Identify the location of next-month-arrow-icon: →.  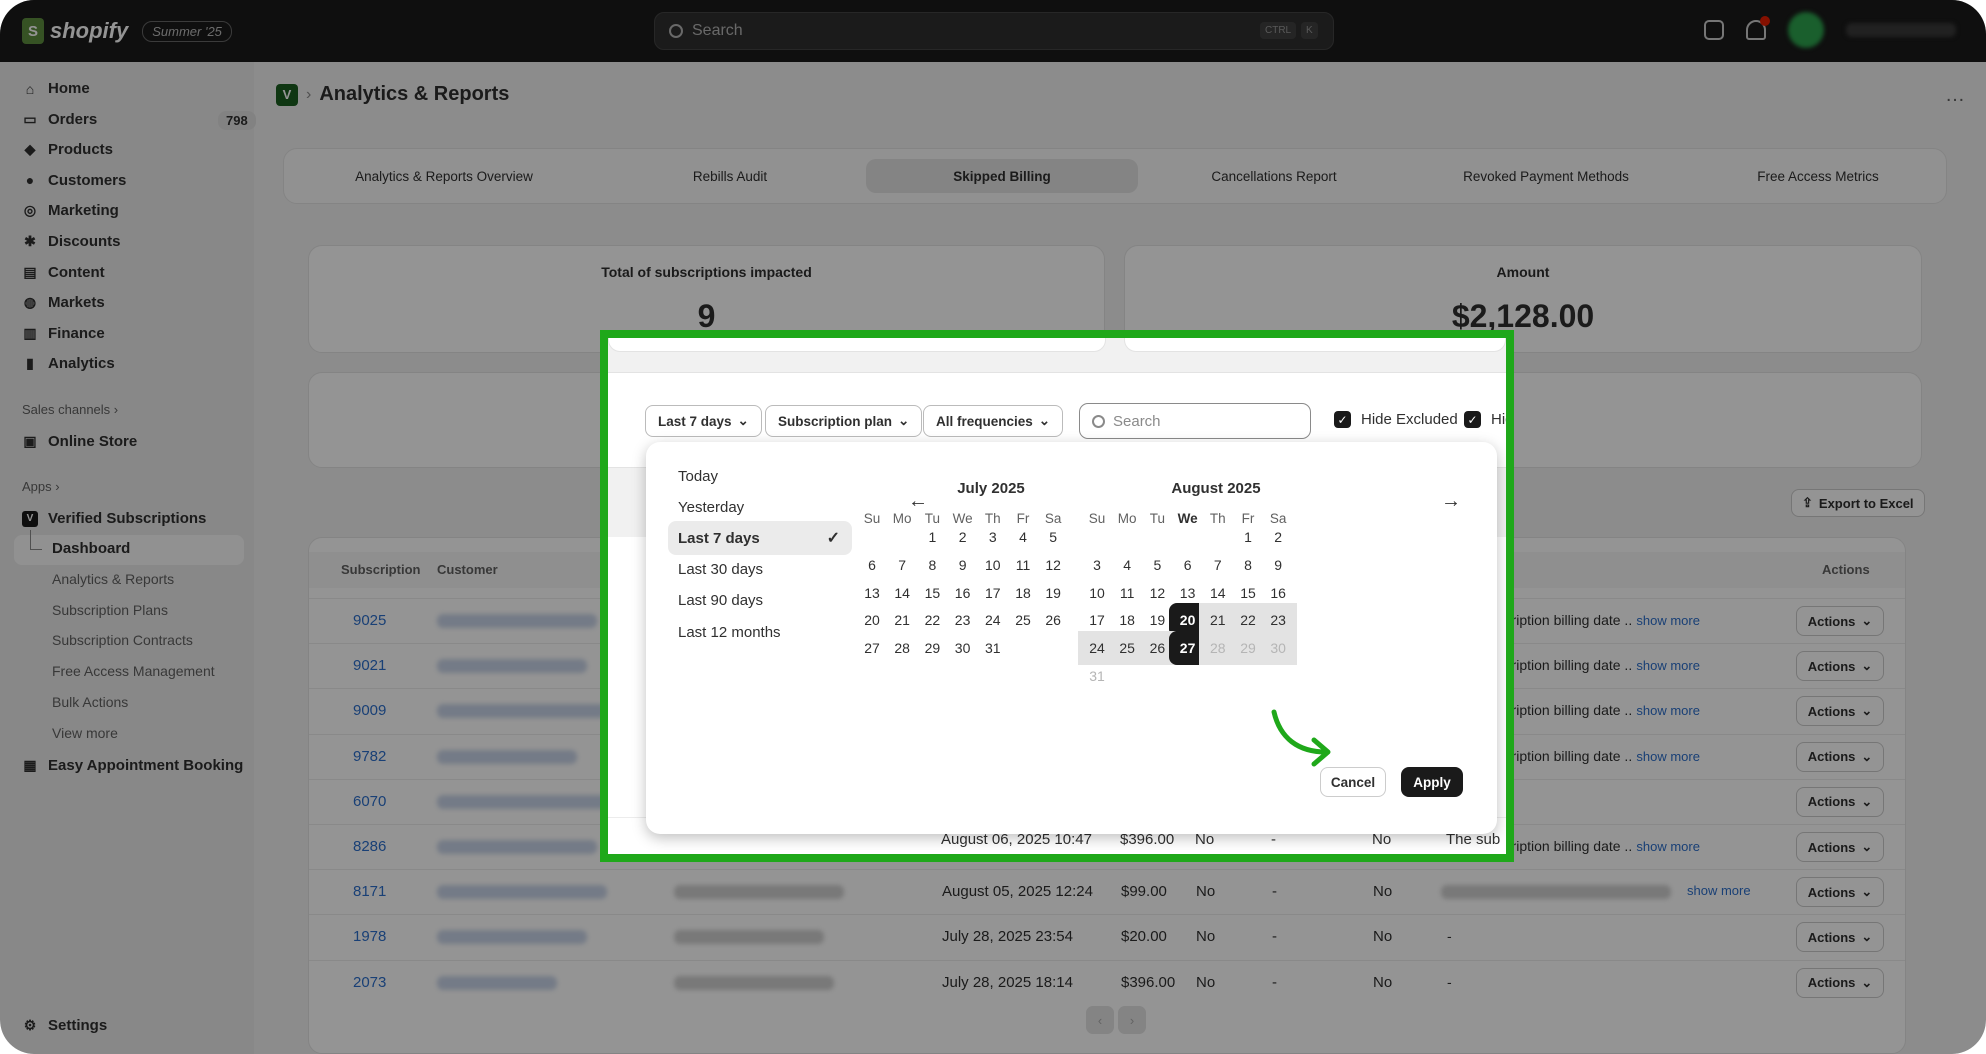
(1451, 501).